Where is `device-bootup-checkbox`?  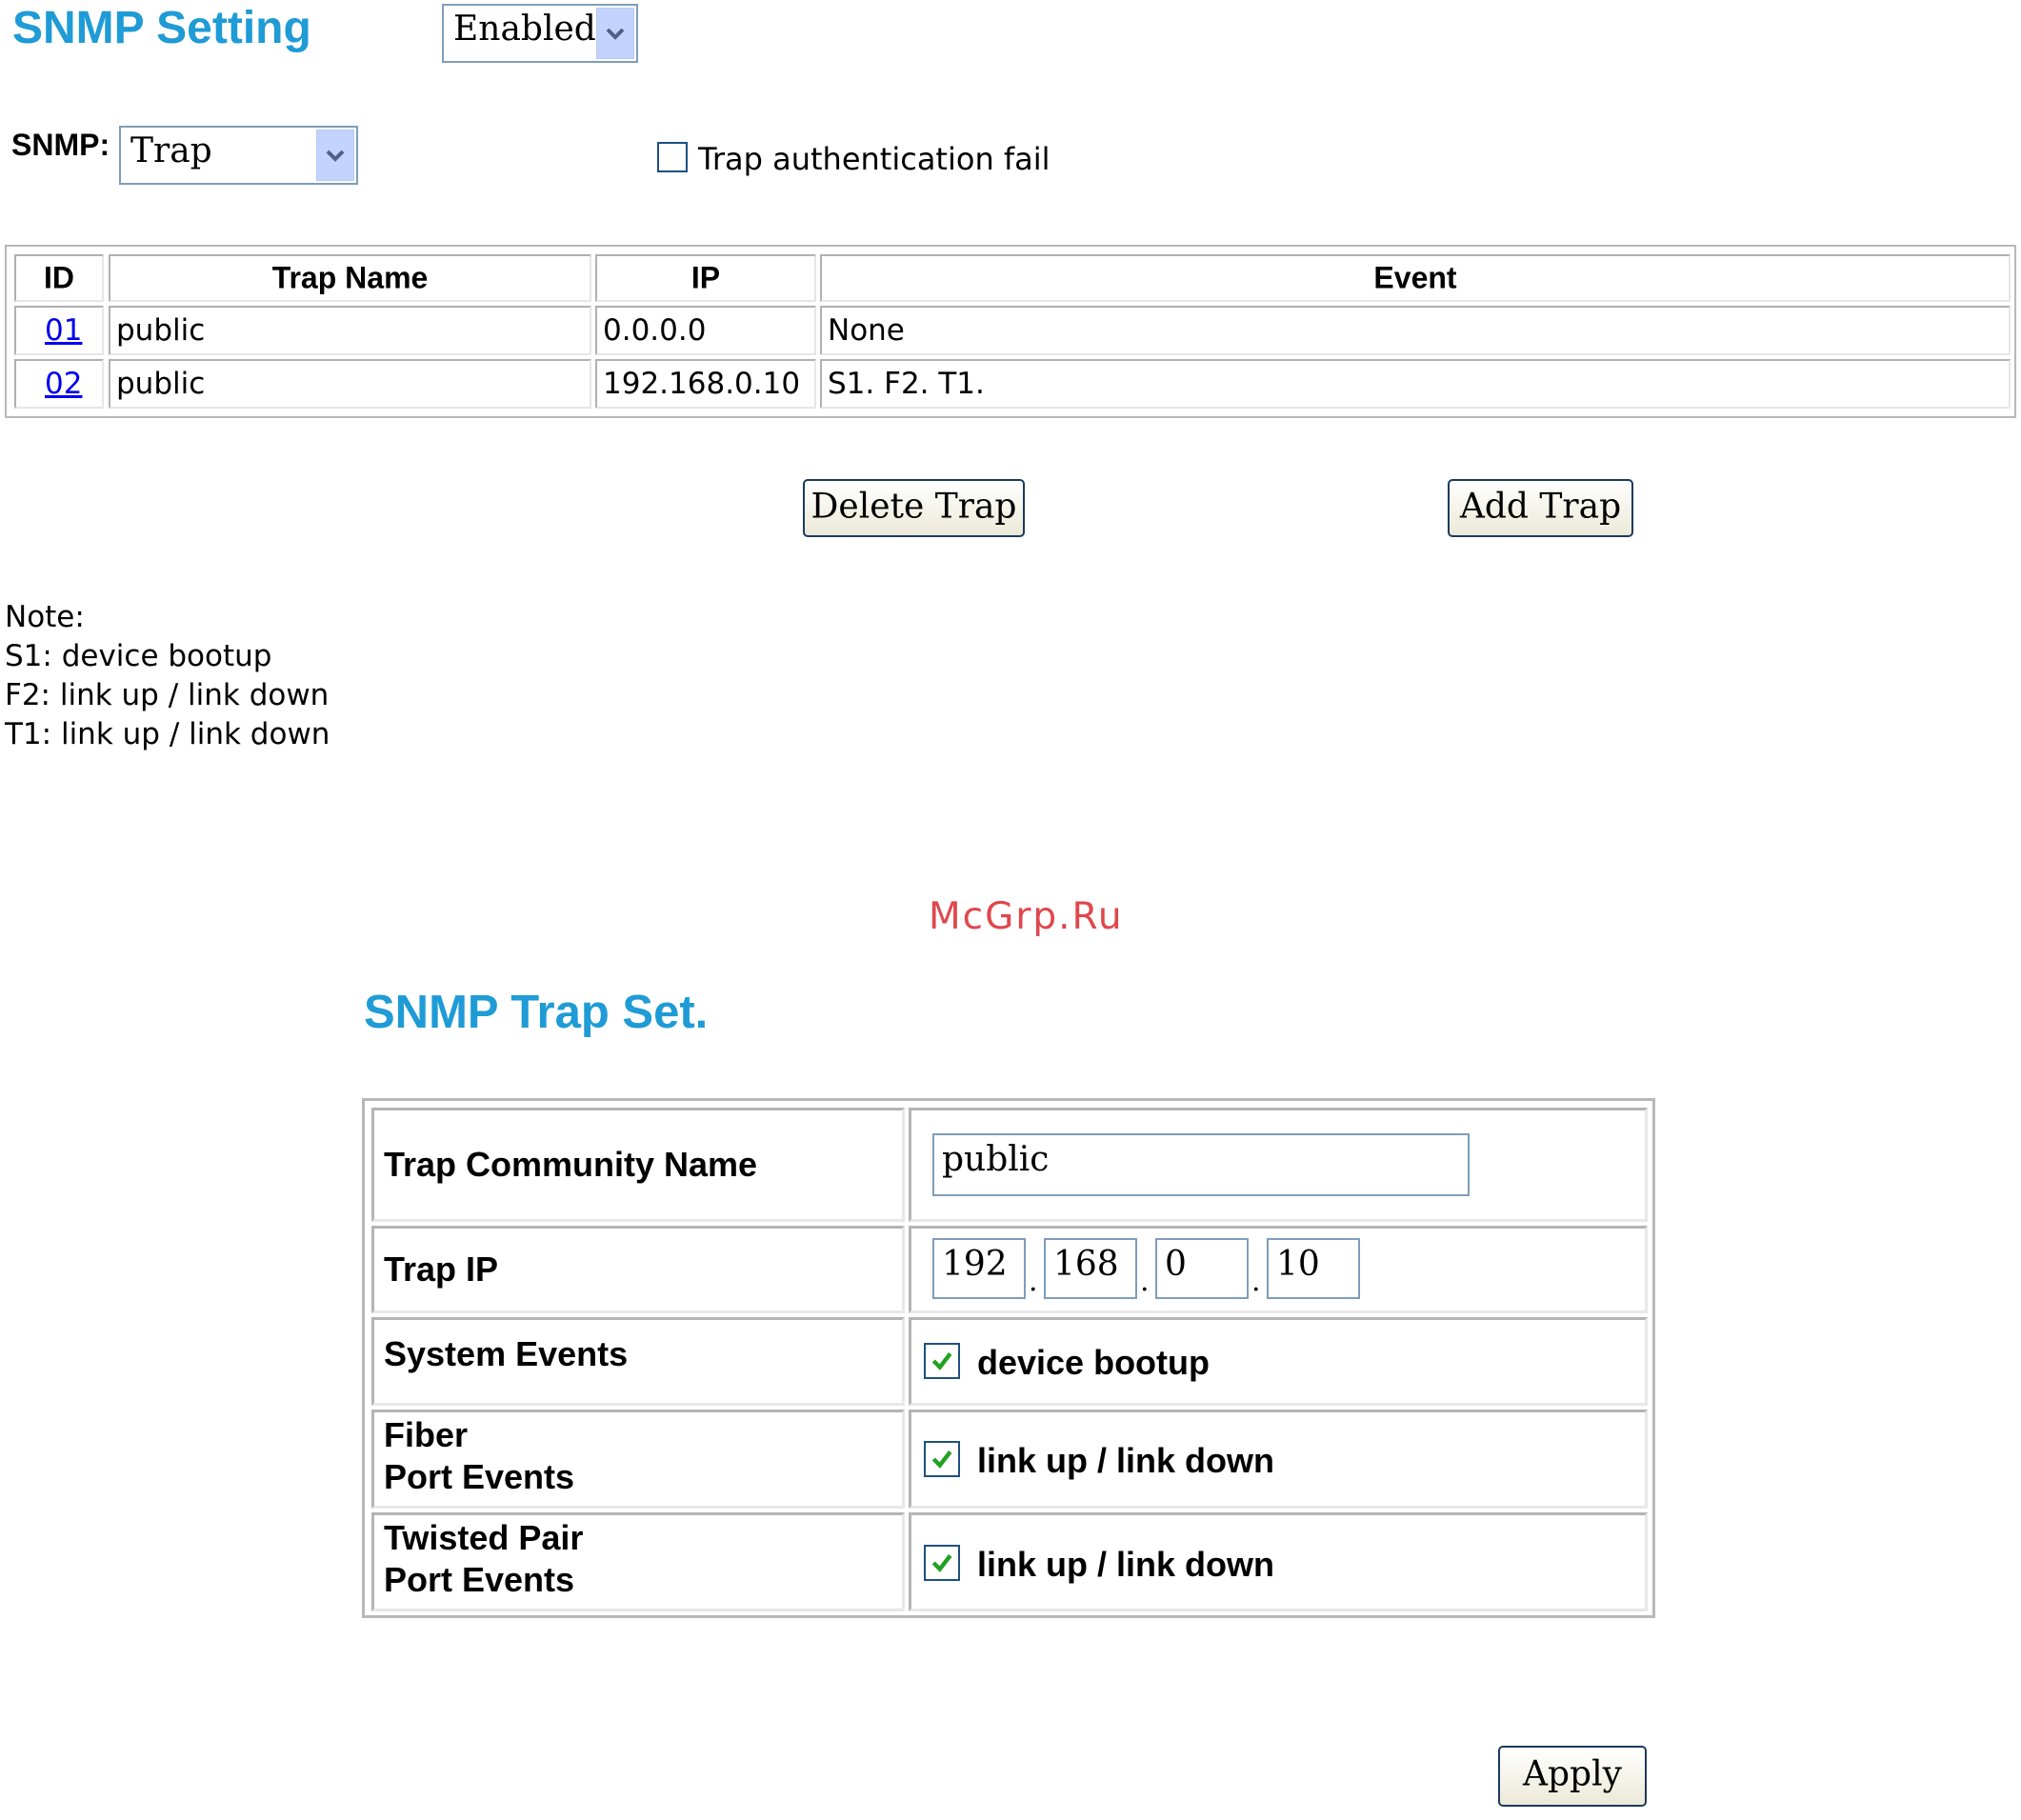 device-bootup-checkbox is located at coordinates (942, 1361).